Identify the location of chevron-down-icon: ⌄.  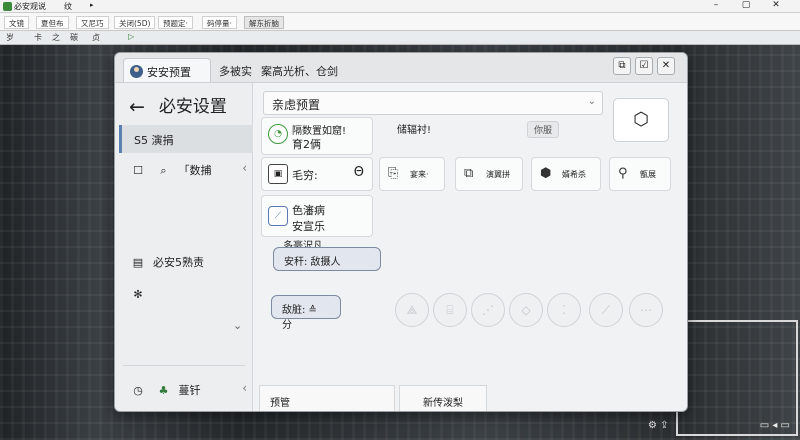
(591, 101).